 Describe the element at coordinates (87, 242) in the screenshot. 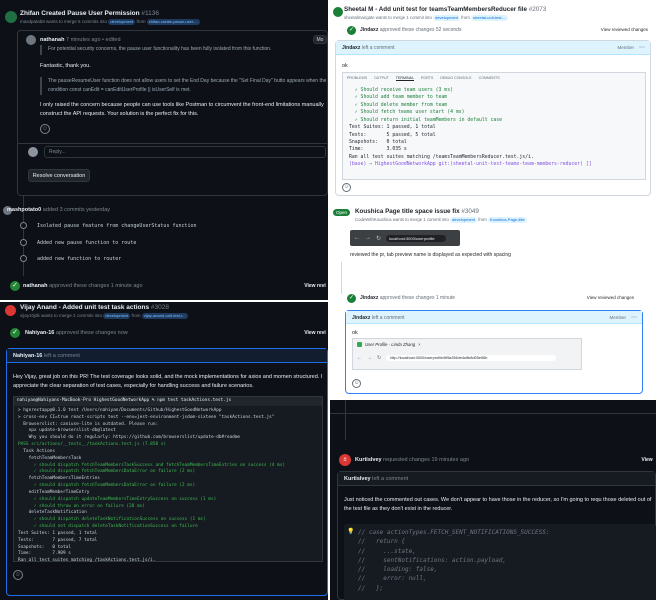

I see `commit-message: Added new pause function to route` at that location.